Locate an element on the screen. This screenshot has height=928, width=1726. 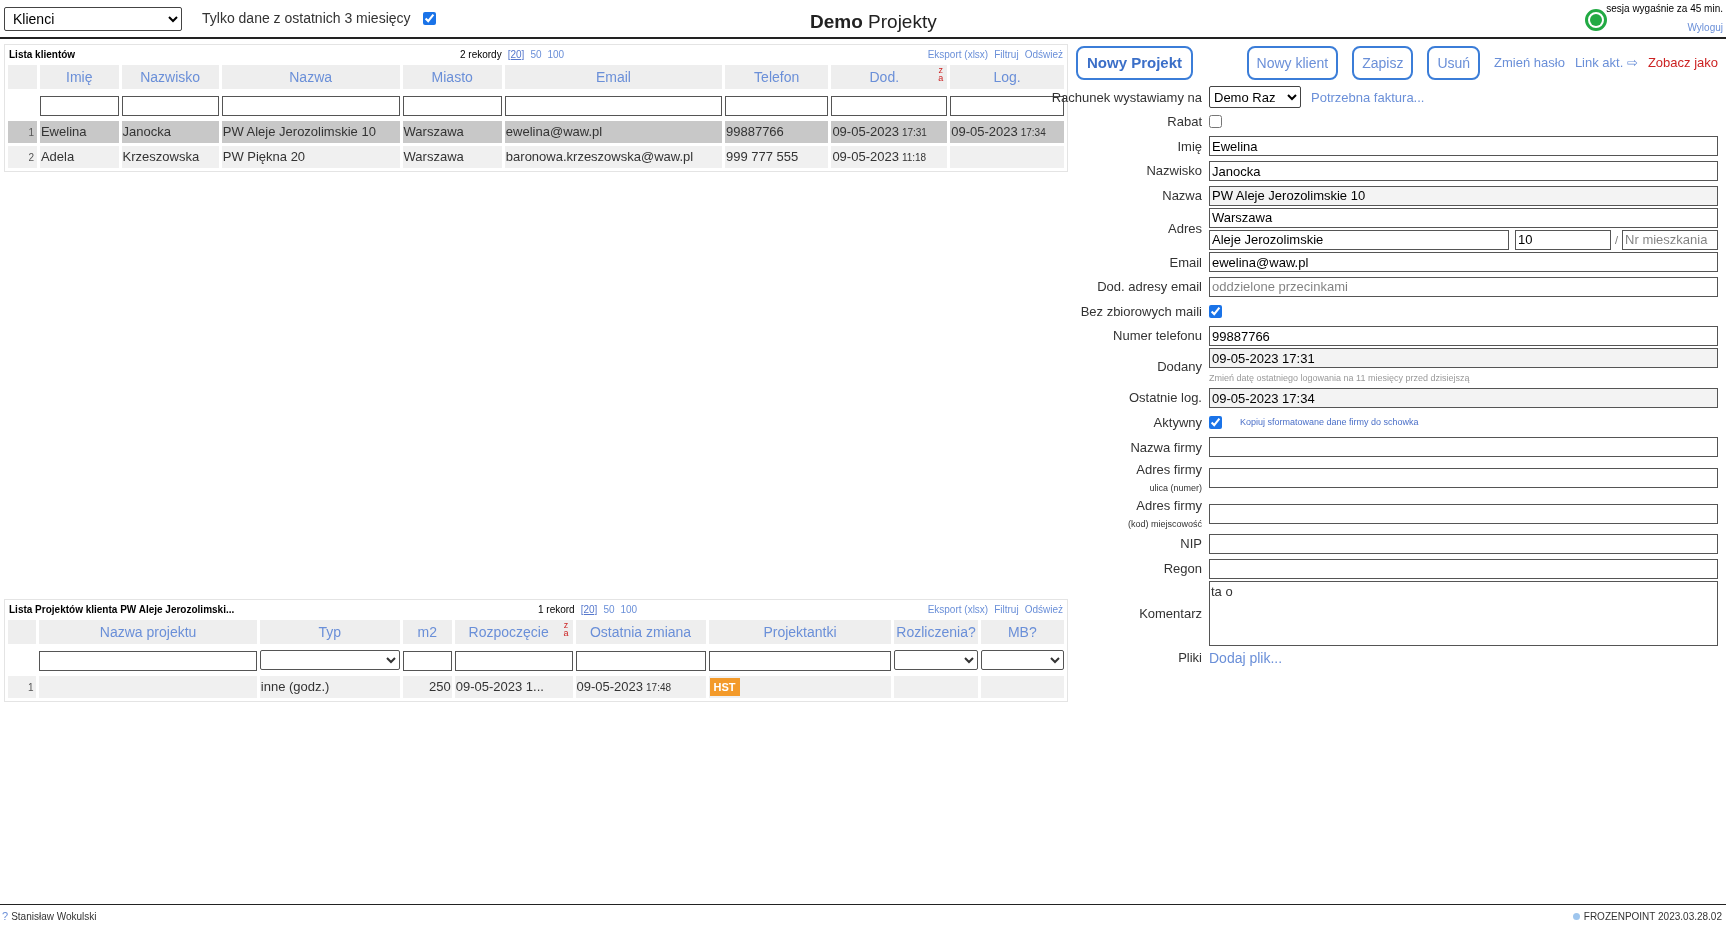
toolbar-button: Usuń is located at coordinates (1454, 63).